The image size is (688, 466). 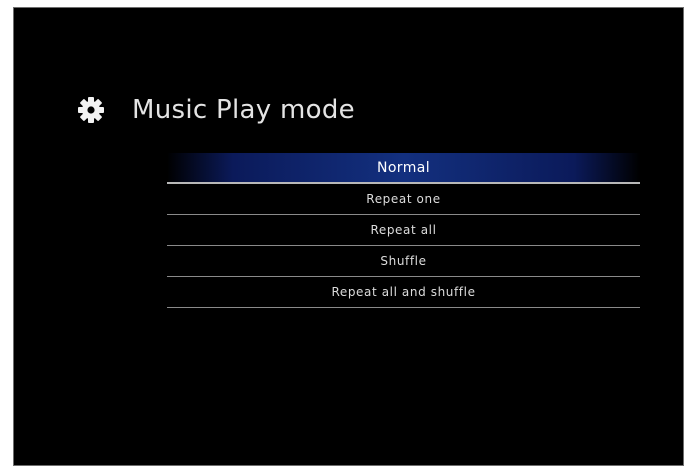 What do you see at coordinates (243, 110) in the screenshot?
I see `page-title: Music Play mode` at bounding box center [243, 110].